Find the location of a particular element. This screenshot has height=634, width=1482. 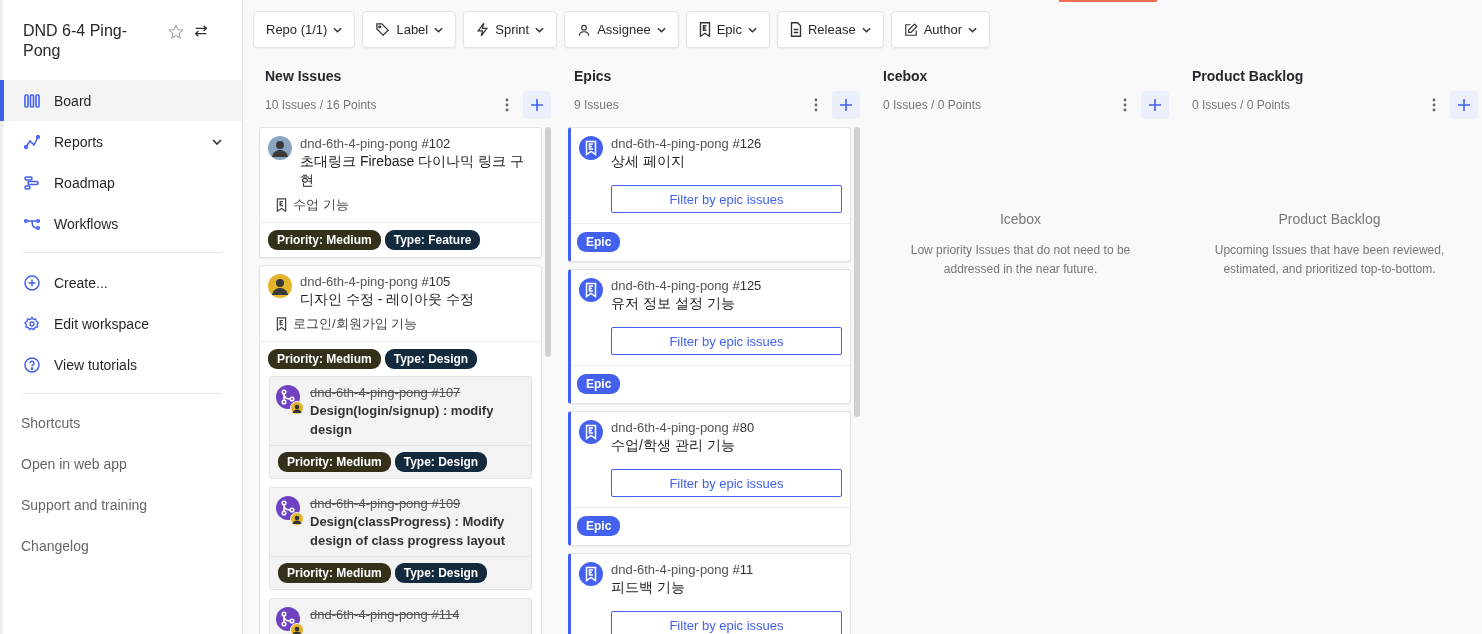

epic-card: dnd-6th-4-ping-pong #80 수업/학생 관리 기능 Filter by epic issues Epic is located at coordinates (709, 478).